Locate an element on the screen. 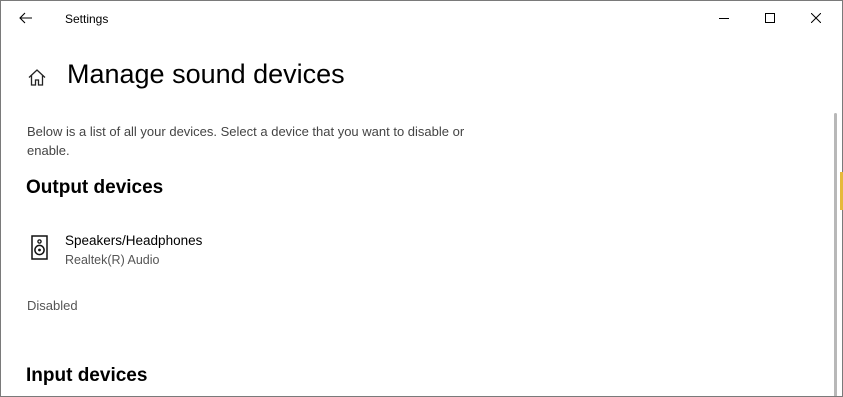  page-title: Manage sound devices is located at coordinates (206, 74).